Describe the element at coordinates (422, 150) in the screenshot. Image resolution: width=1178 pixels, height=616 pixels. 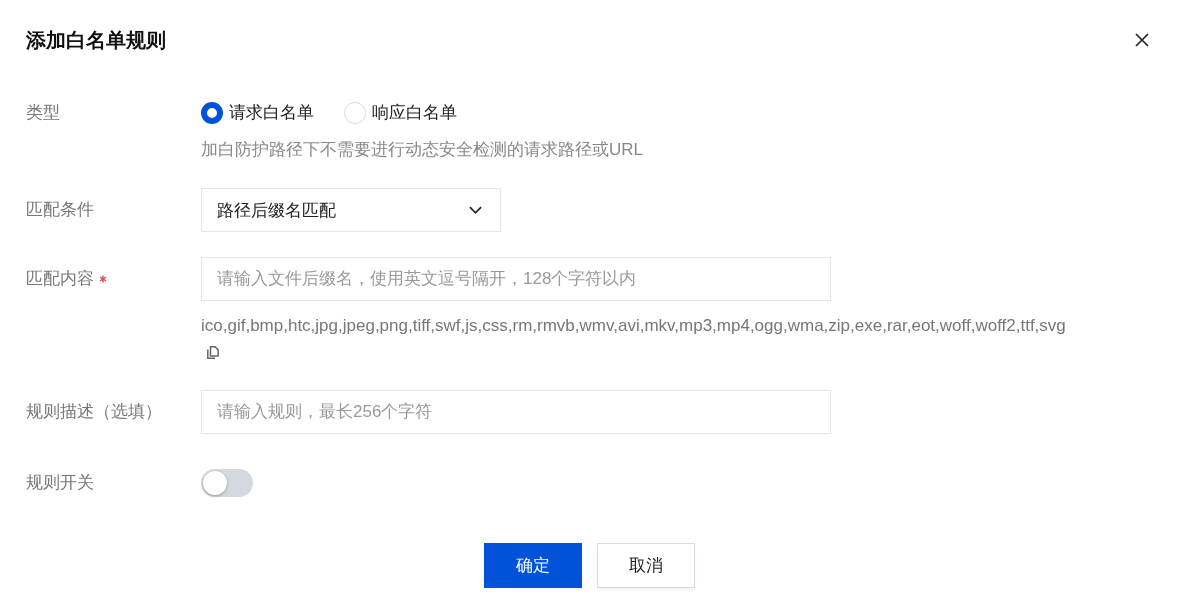
I see `hint-text: 加白防护路径下不需要进行动态安全检测的请求路径或URL` at that location.